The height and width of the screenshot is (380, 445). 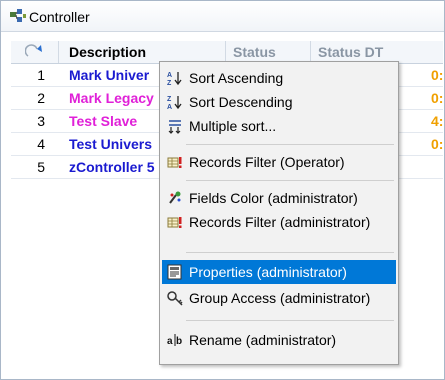 What do you see at coordinates (437, 75) in the screenshot?
I see `row-status-dt-partial: 0:4` at bounding box center [437, 75].